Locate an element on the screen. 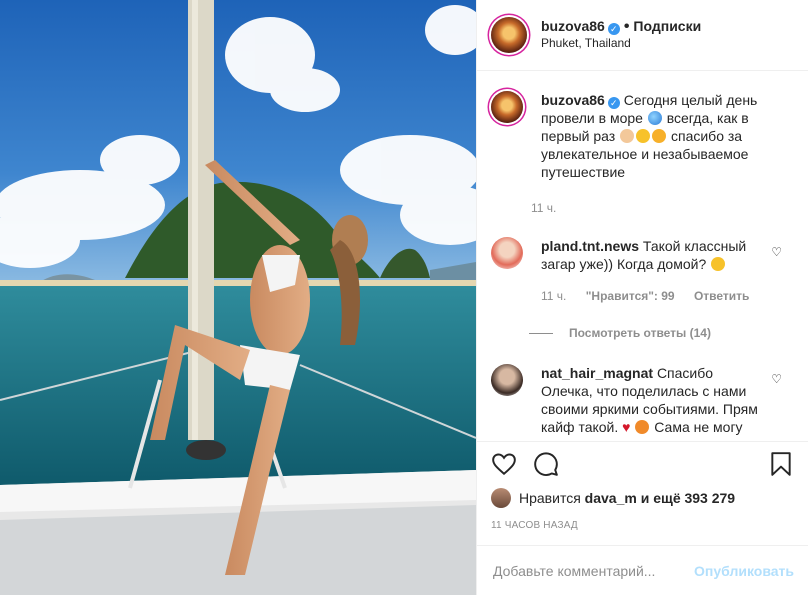  fox-face-emoji-icon is located at coordinates (642, 427).